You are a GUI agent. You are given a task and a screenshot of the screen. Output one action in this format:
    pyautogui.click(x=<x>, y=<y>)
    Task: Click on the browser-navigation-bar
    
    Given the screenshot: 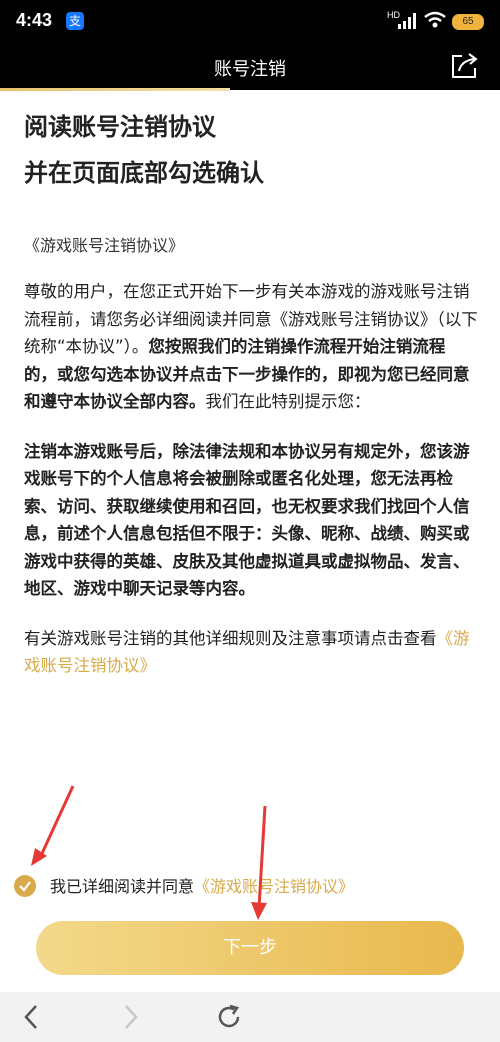 What is the action you would take?
    pyautogui.click(x=250, y=1017)
    